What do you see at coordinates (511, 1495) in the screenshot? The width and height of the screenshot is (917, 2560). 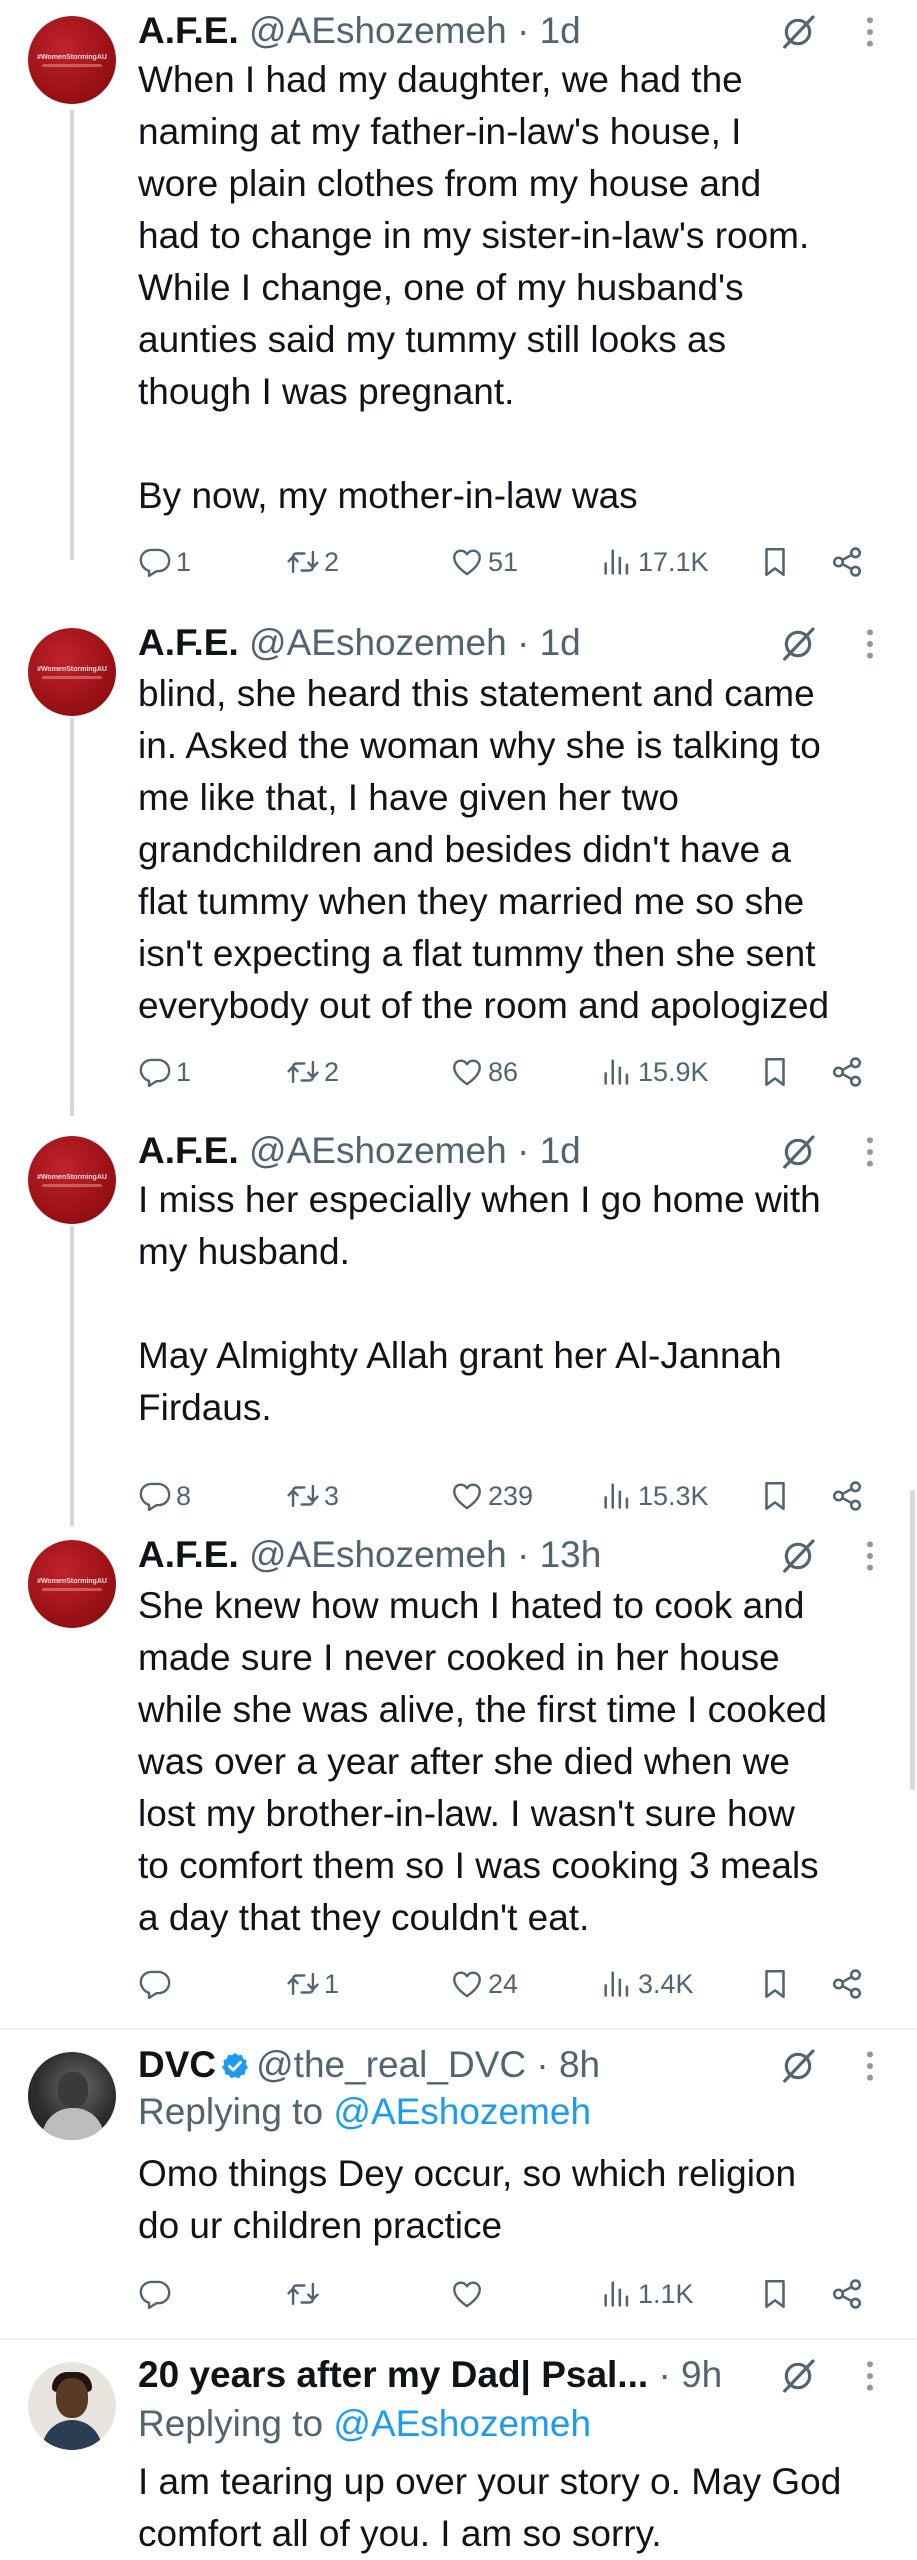 I see `like-count: 239` at bounding box center [511, 1495].